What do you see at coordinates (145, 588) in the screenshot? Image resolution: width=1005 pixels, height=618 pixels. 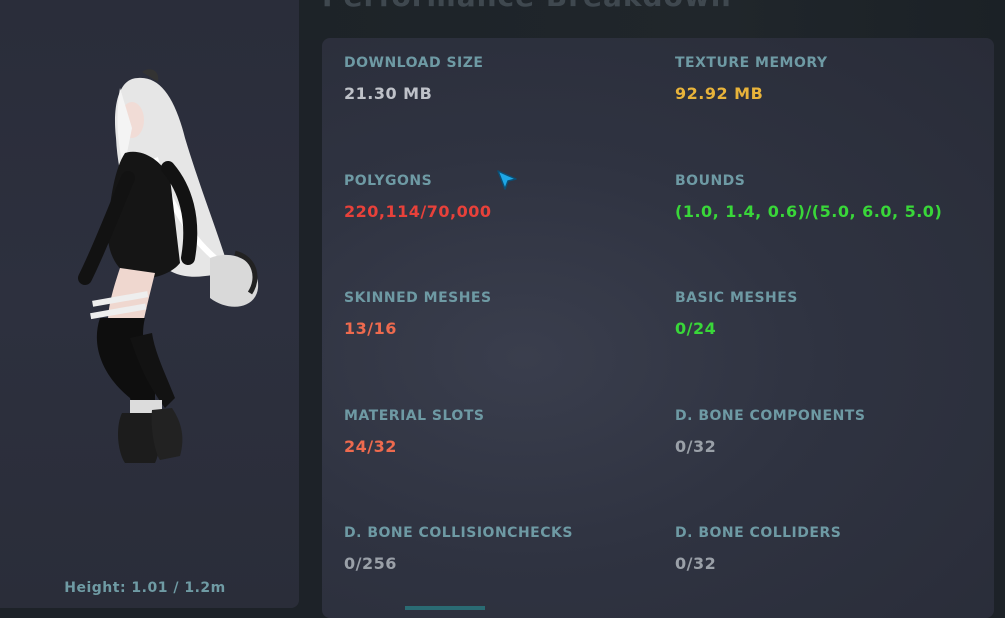 I see `avatar-height-label: Height: 1.01 / 1.2m` at bounding box center [145, 588].